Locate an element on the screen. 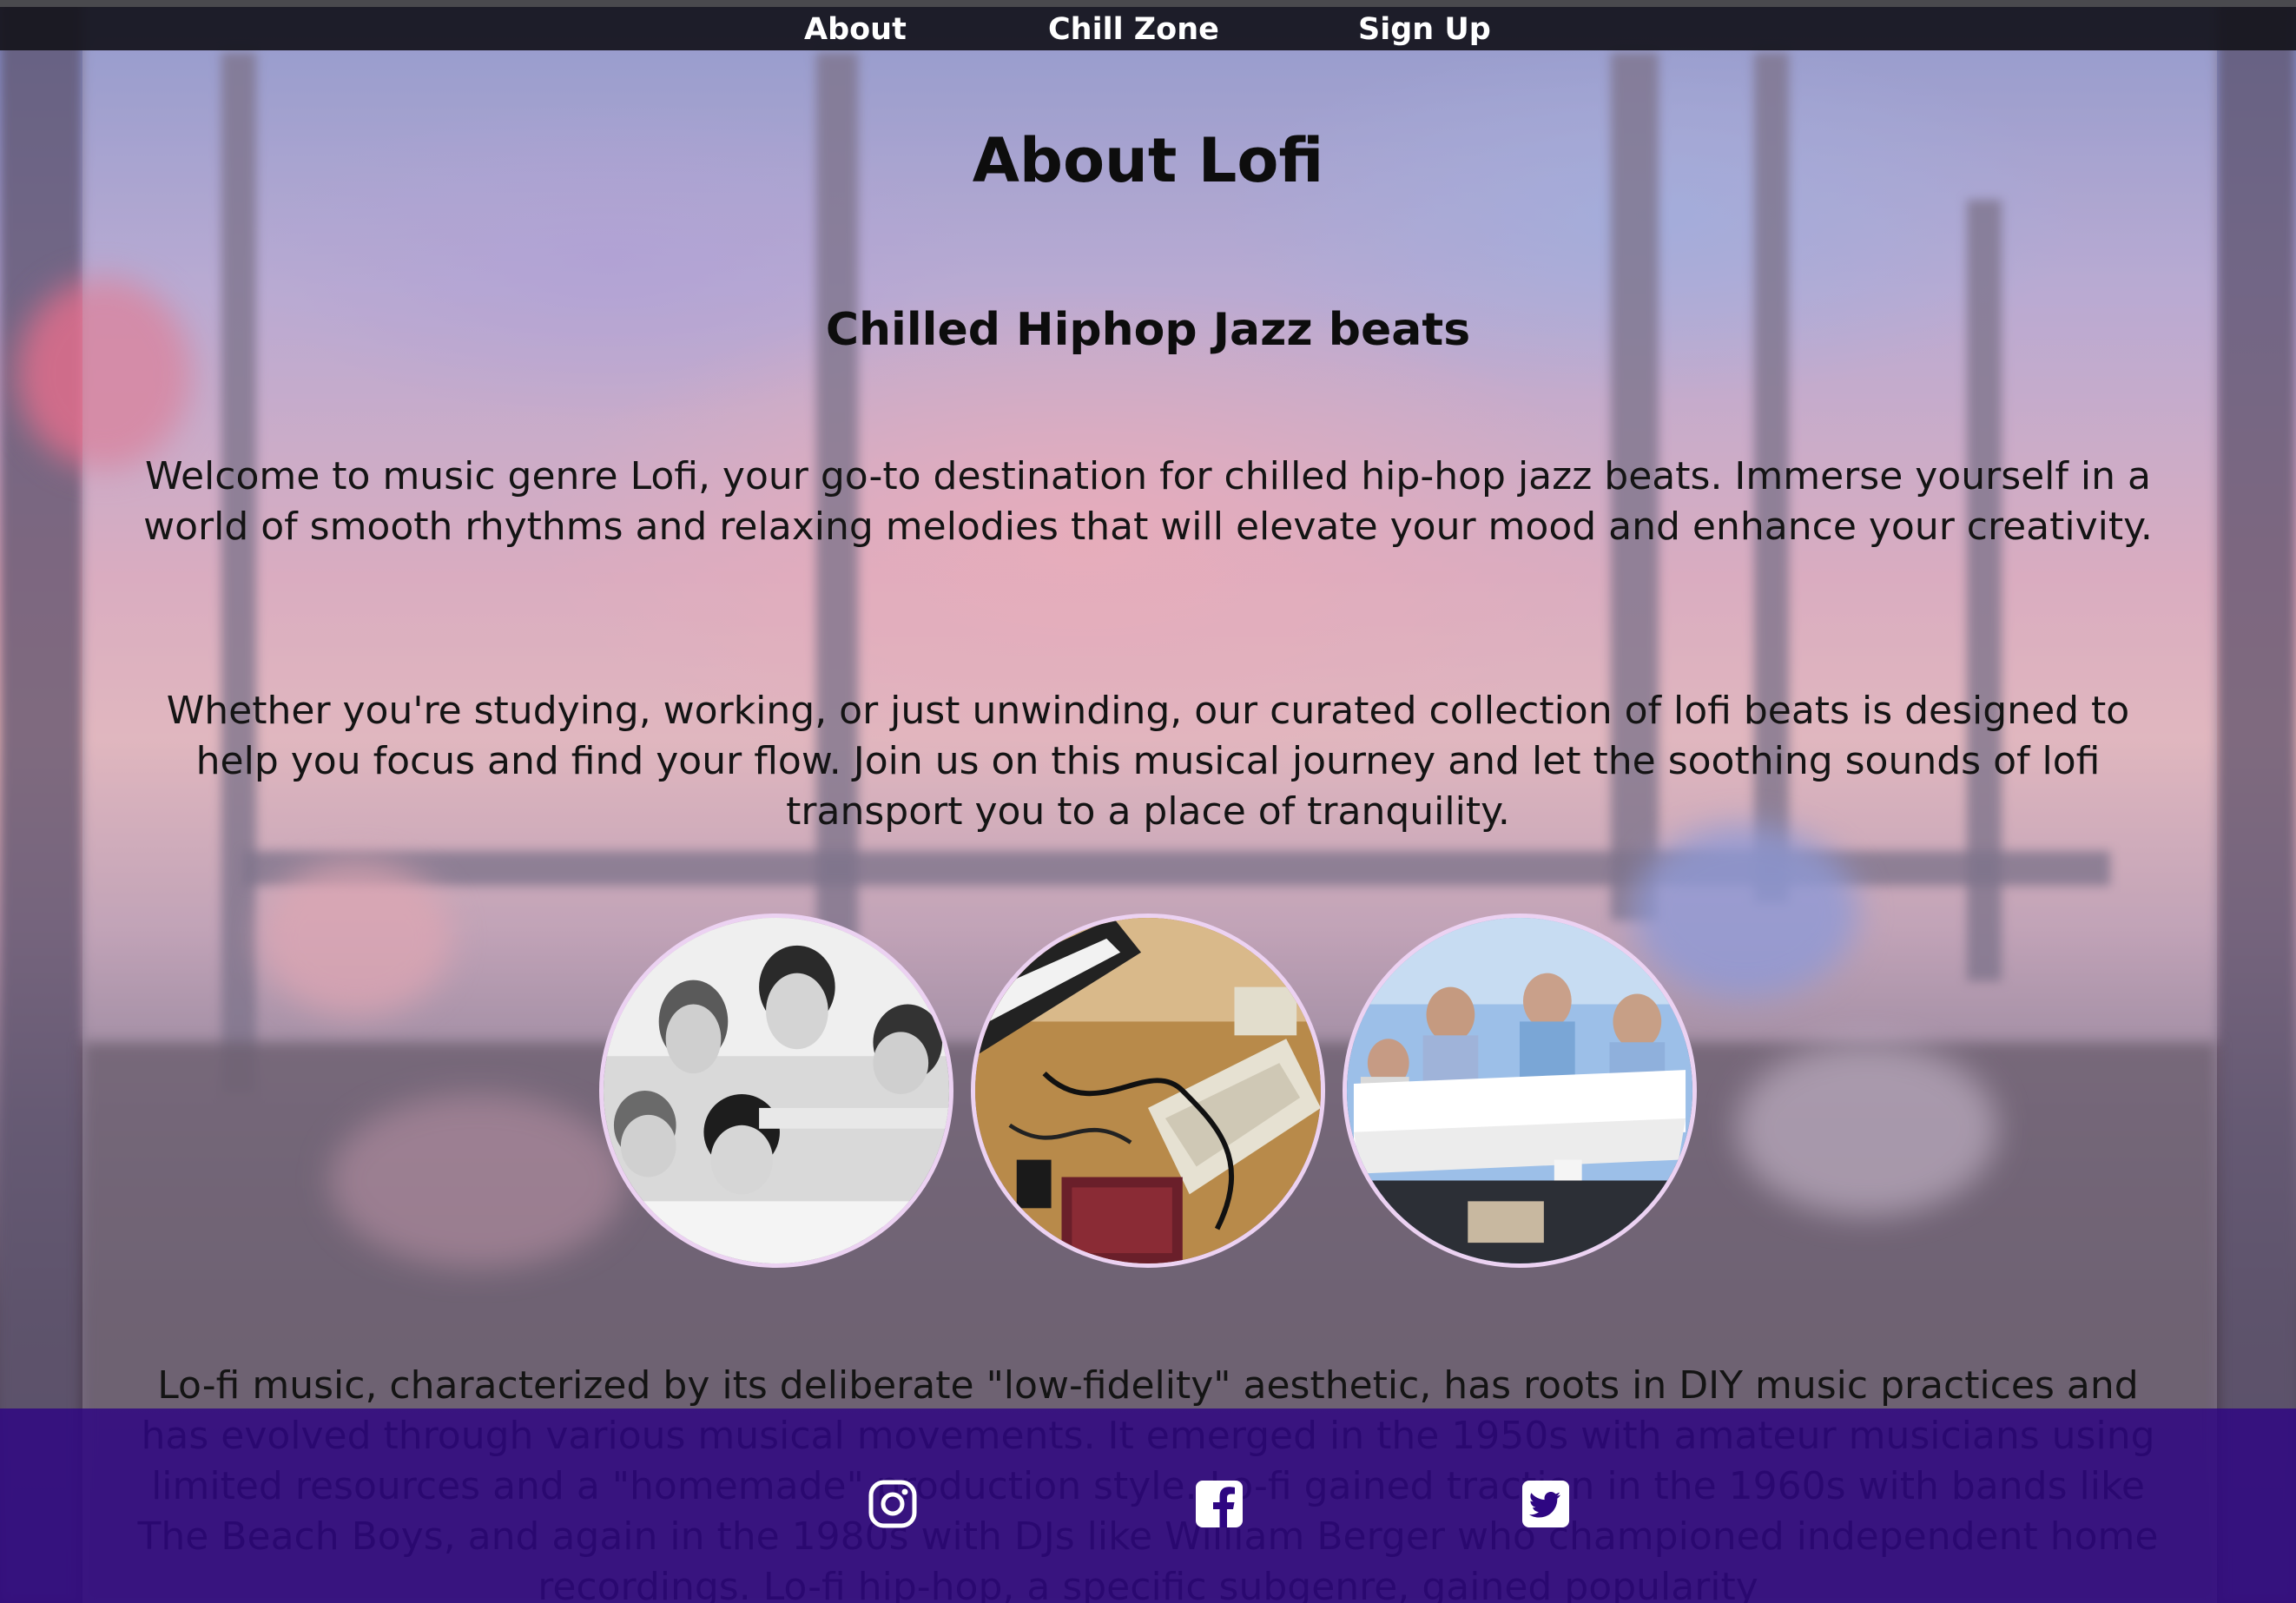  twitter-icon is located at coordinates (1546, 1504).